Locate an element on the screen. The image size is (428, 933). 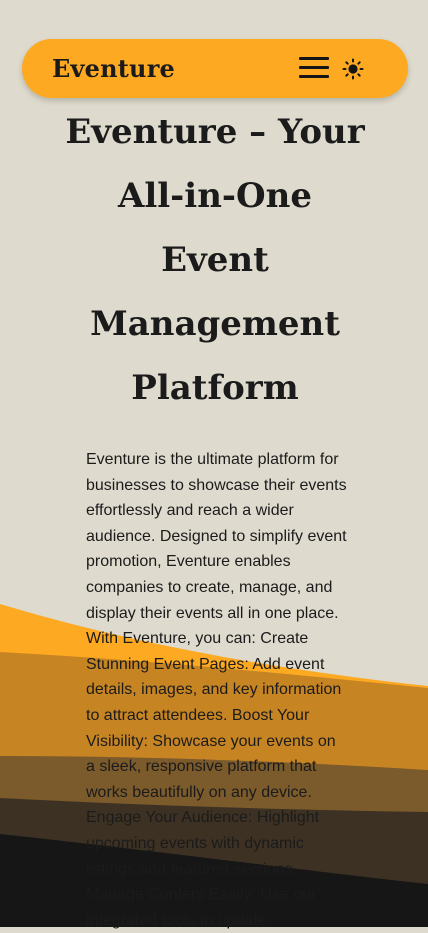
hamburger-menu-icon is located at coordinates (314, 68).